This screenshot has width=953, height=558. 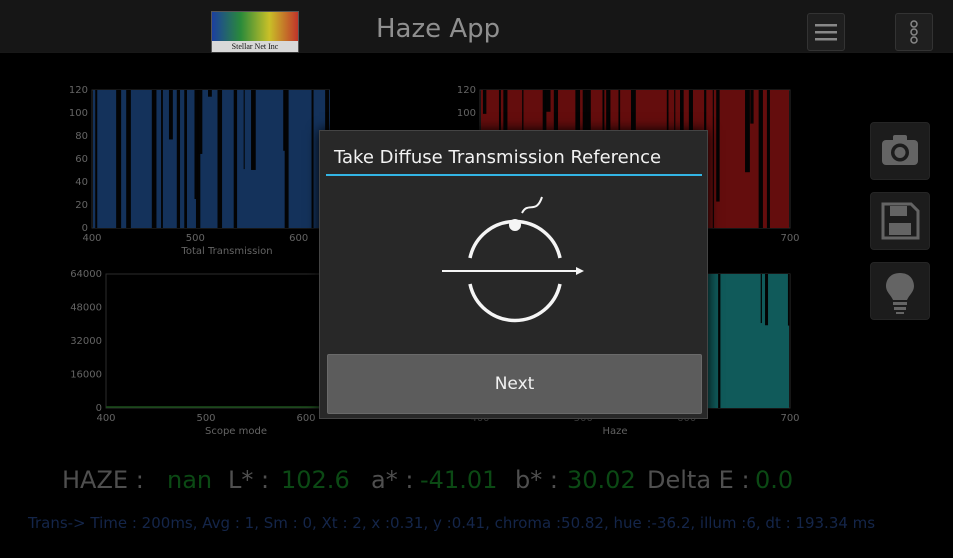 What do you see at coordinates (514, 175) in the screenshot?
I see `dialog-title-divider` at bounding box center [514, 175].